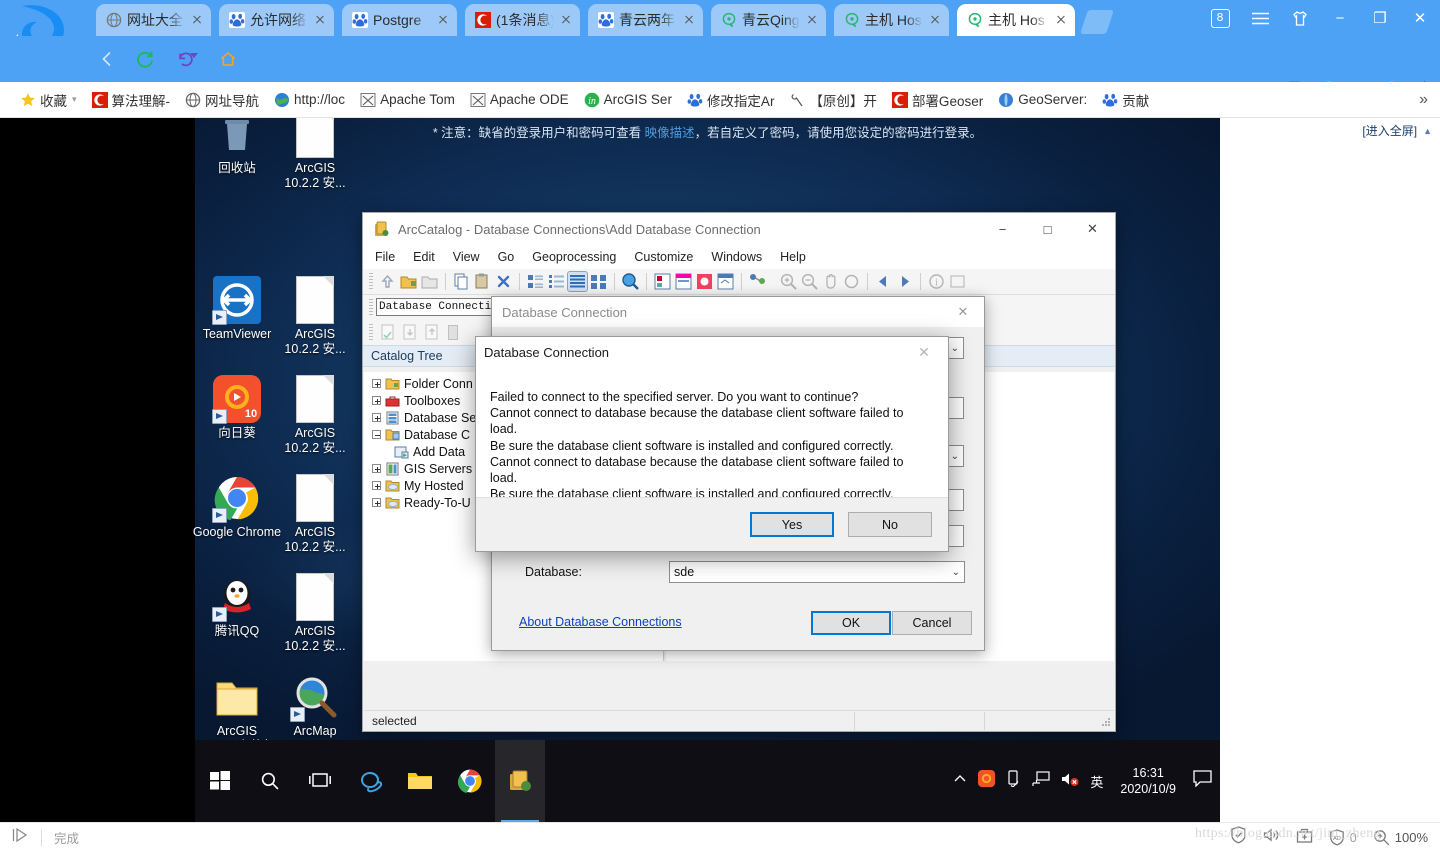  I want to click on bookmark-item: http://loc, so click(309, 100).